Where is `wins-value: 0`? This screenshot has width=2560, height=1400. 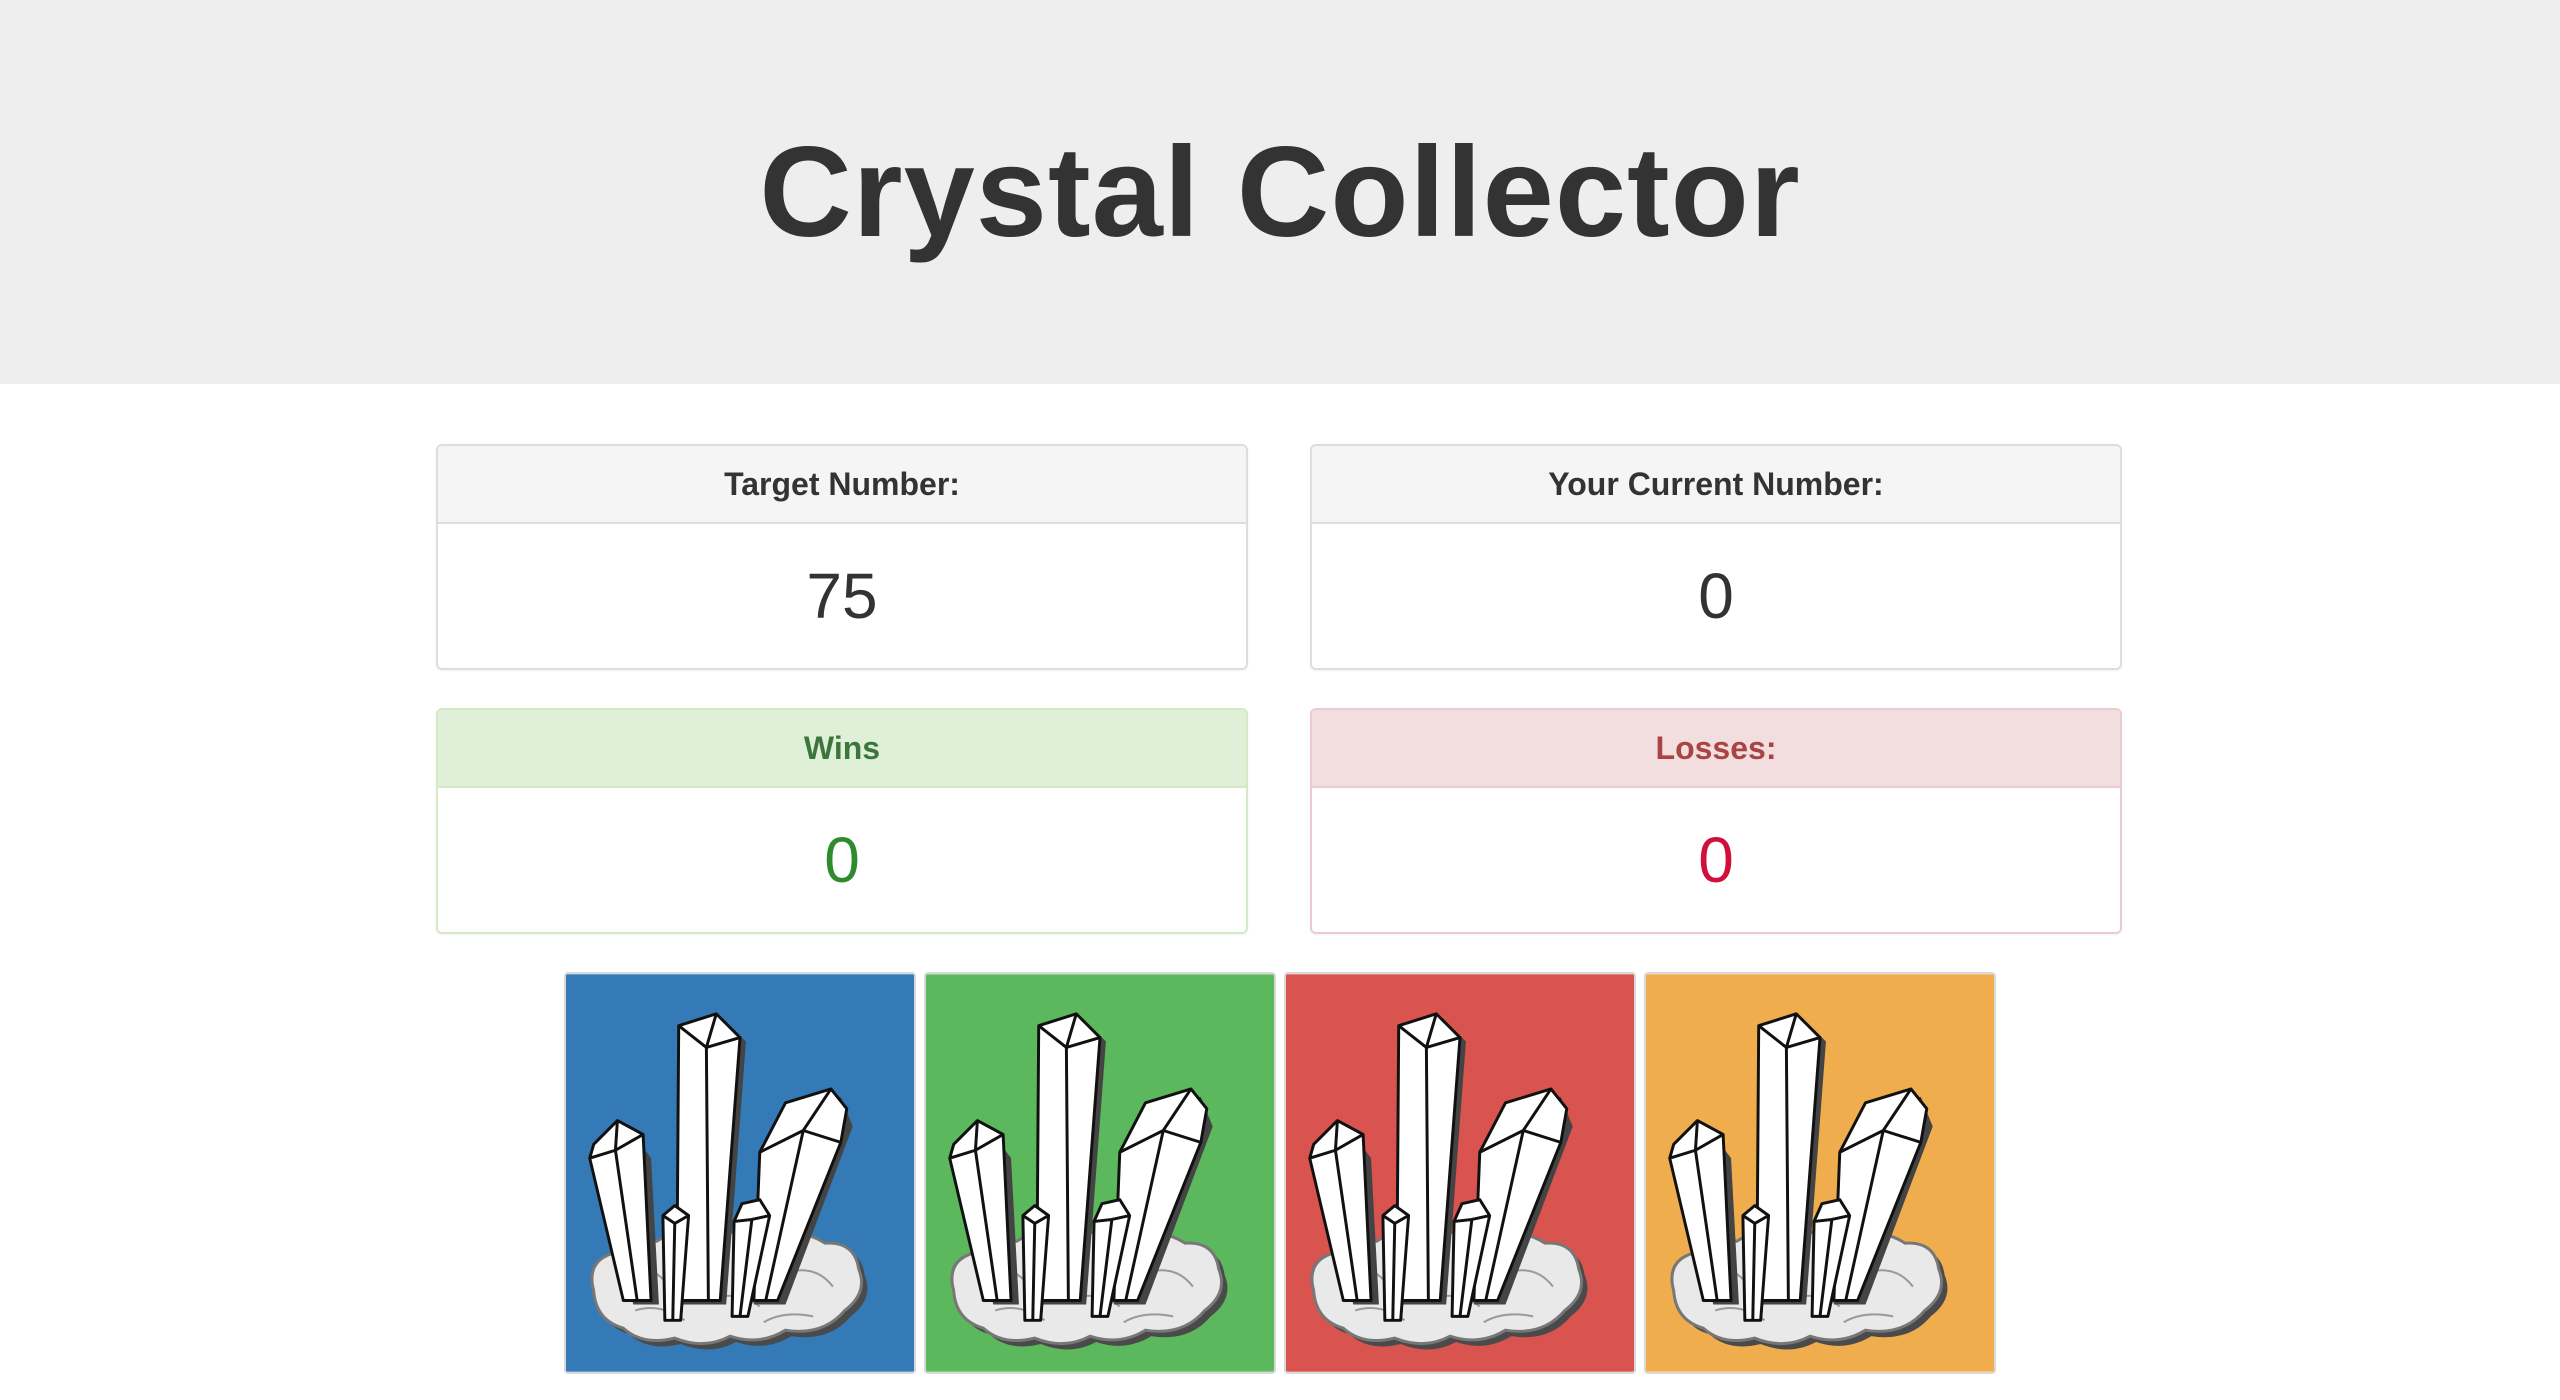
wins-value: 0 is located at coordinates (842, 860).